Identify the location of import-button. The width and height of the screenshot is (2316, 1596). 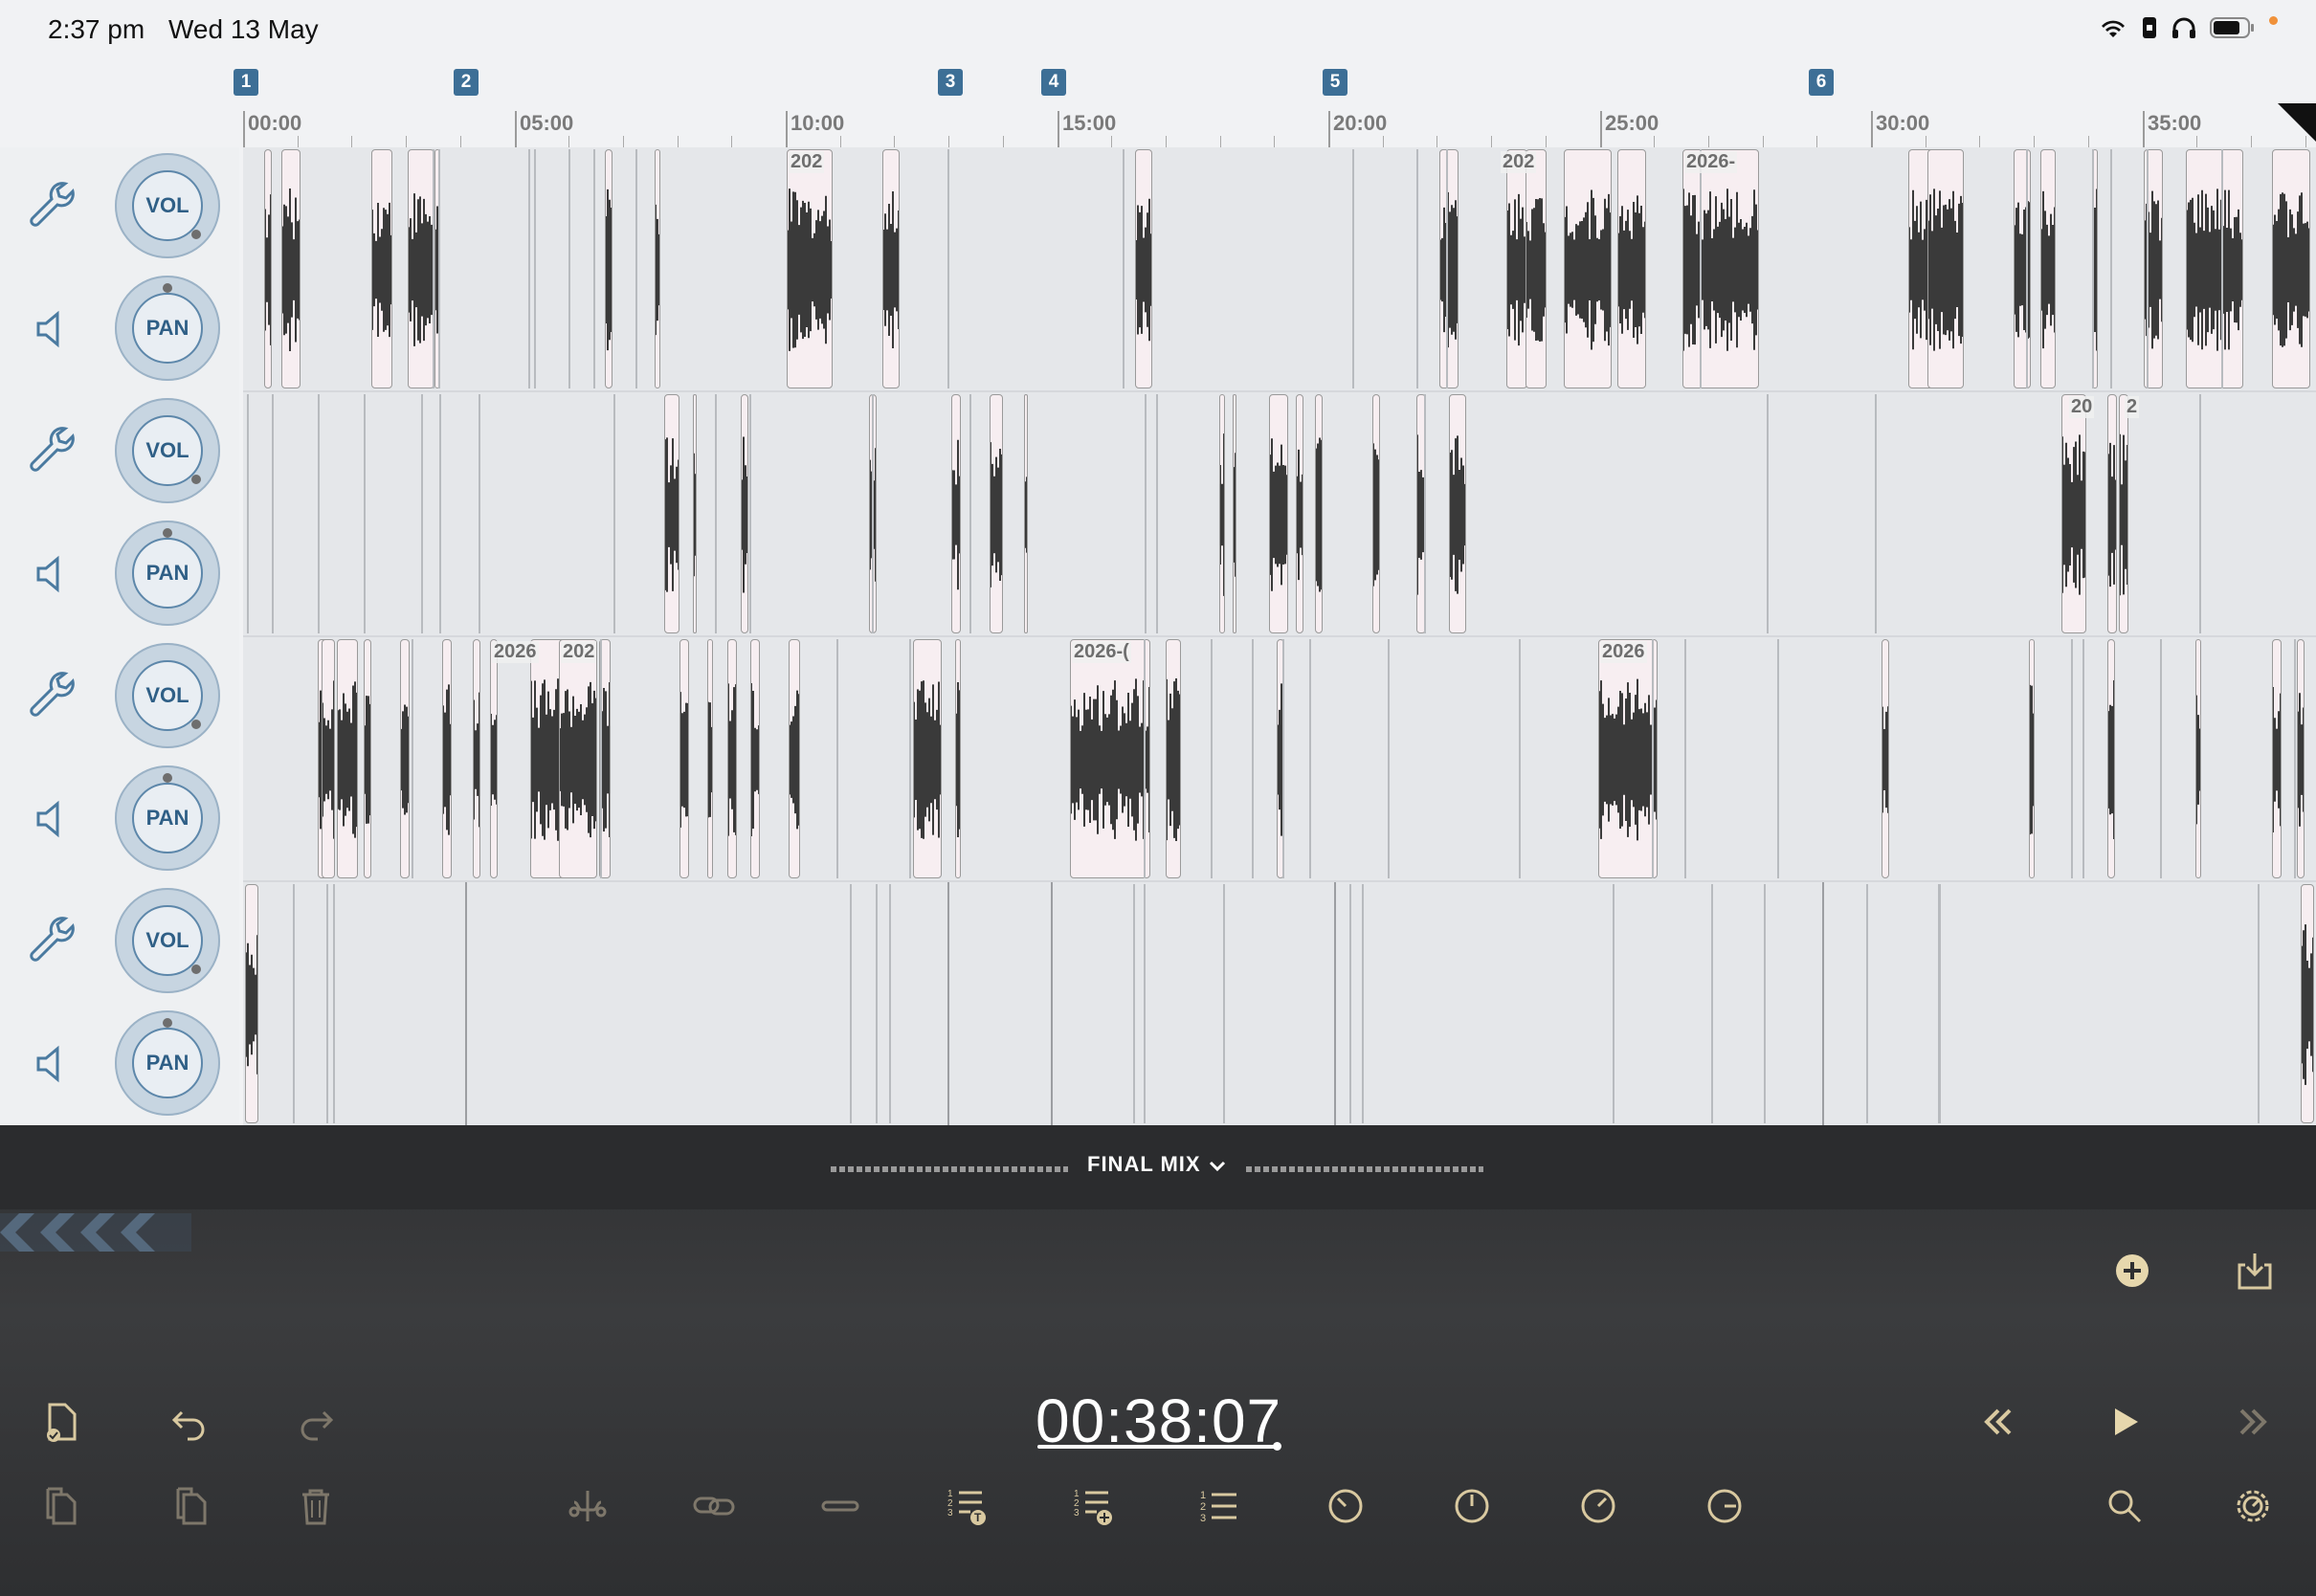
(2254, 1271).